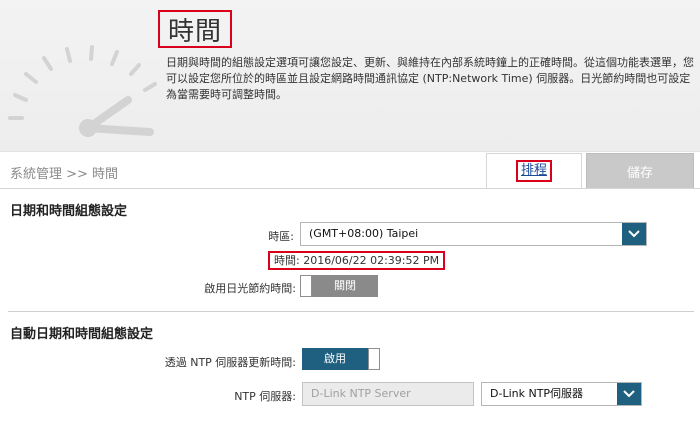 The width and height of the screenshot is (700, 431). Describe the element at coordinates (265, 396) in the screenshot. I see `ntp-server-label: NTP 伺服器:` at that location.